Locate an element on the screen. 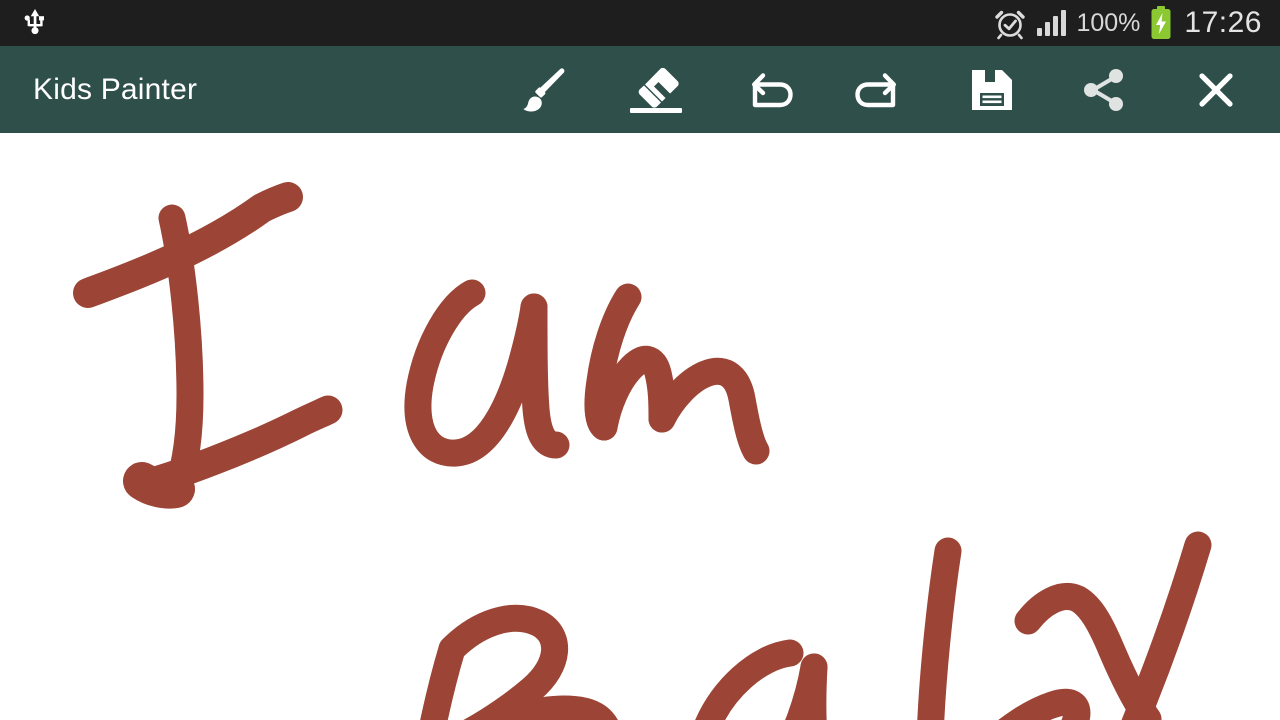  share-nodes-icon is located at coordinates (1104, 90).